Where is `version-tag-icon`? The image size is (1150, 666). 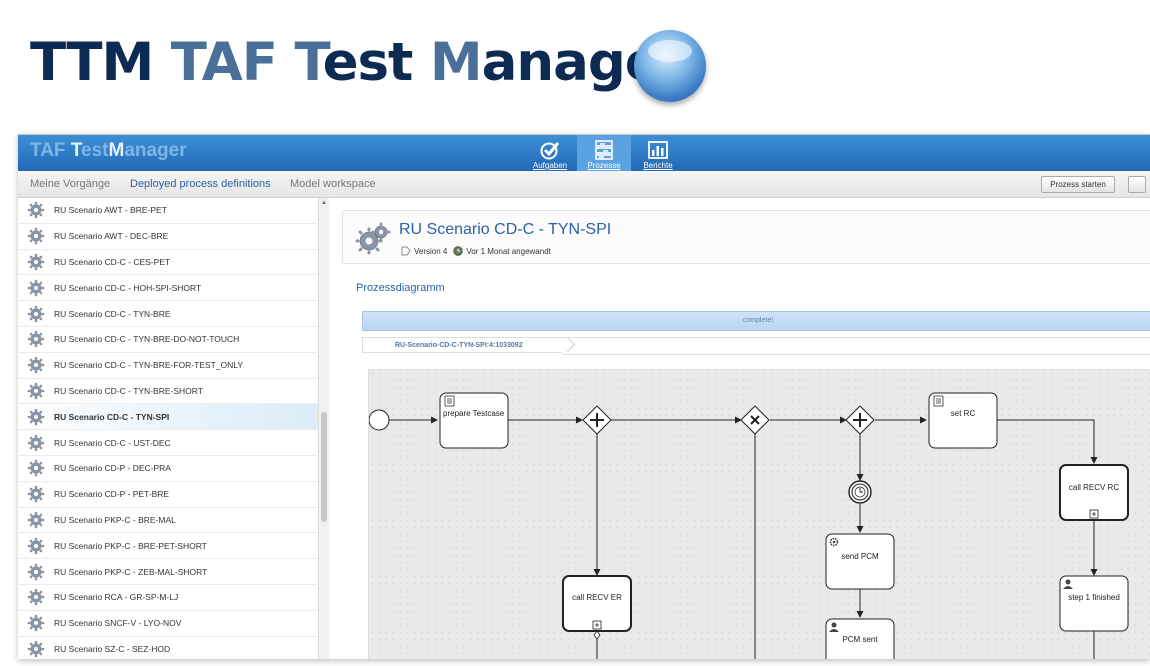 version-tag-icon is located at coordinates (406, 251).